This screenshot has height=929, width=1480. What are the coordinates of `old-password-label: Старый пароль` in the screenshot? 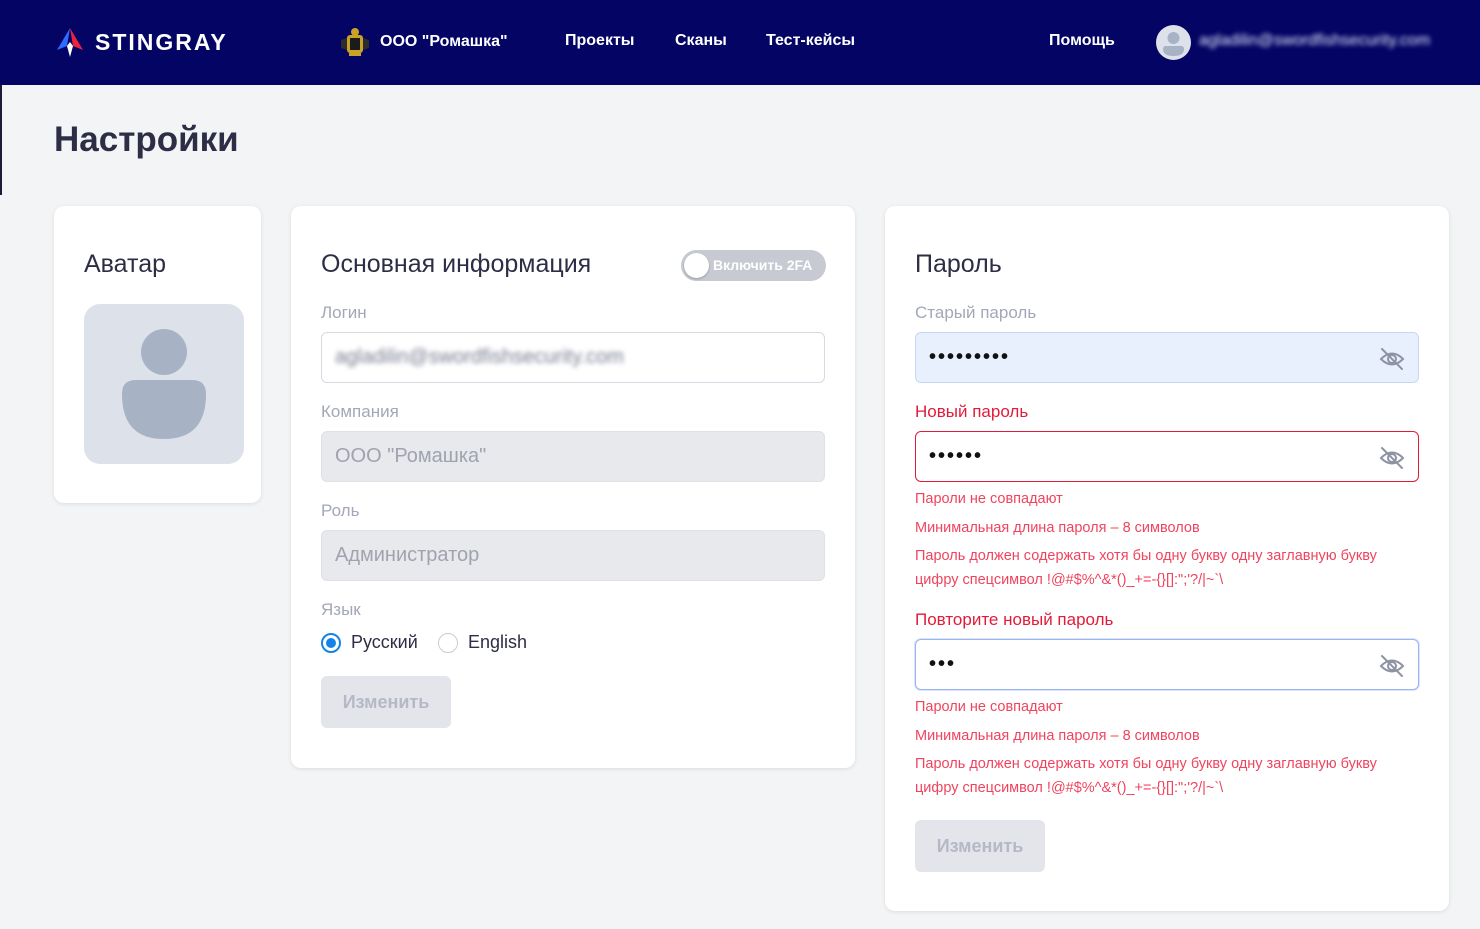 It's located at (976, 312).